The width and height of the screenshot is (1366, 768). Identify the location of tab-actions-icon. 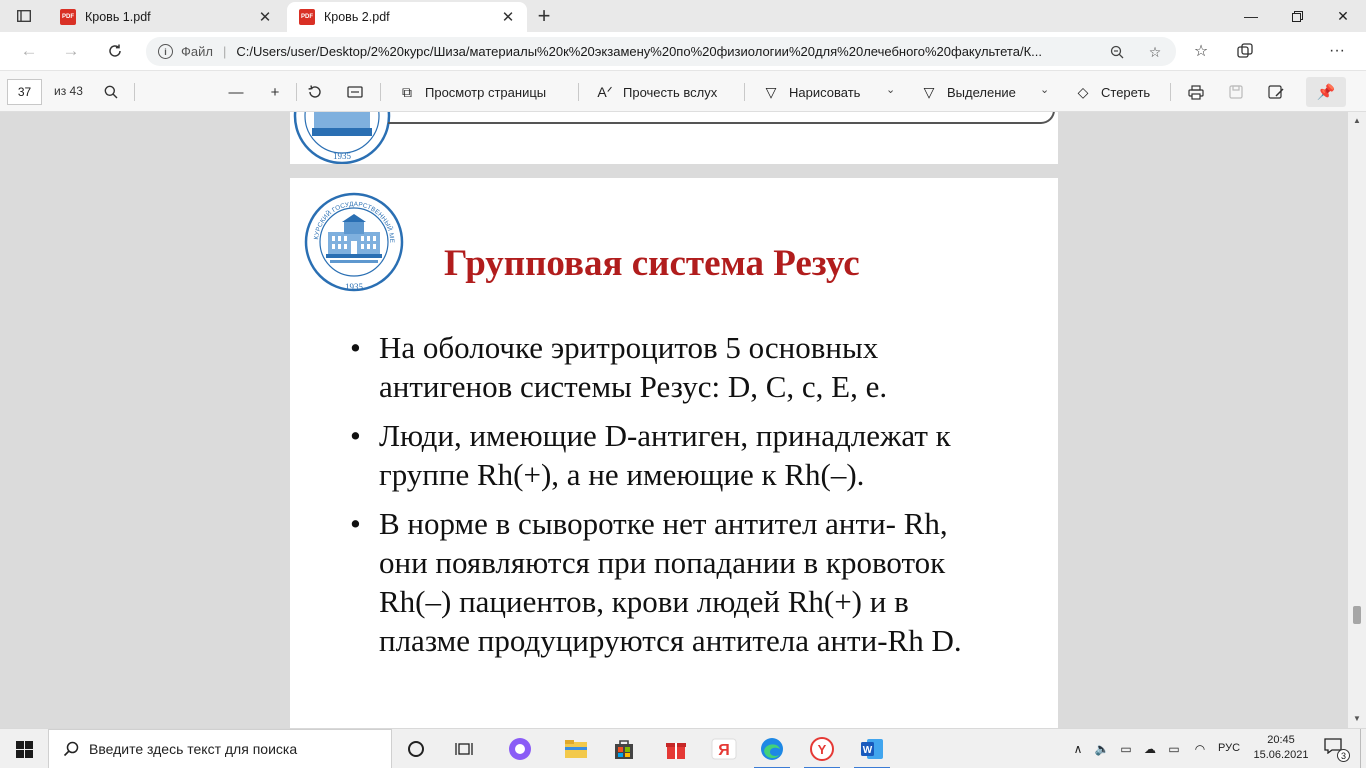
(24, 16).